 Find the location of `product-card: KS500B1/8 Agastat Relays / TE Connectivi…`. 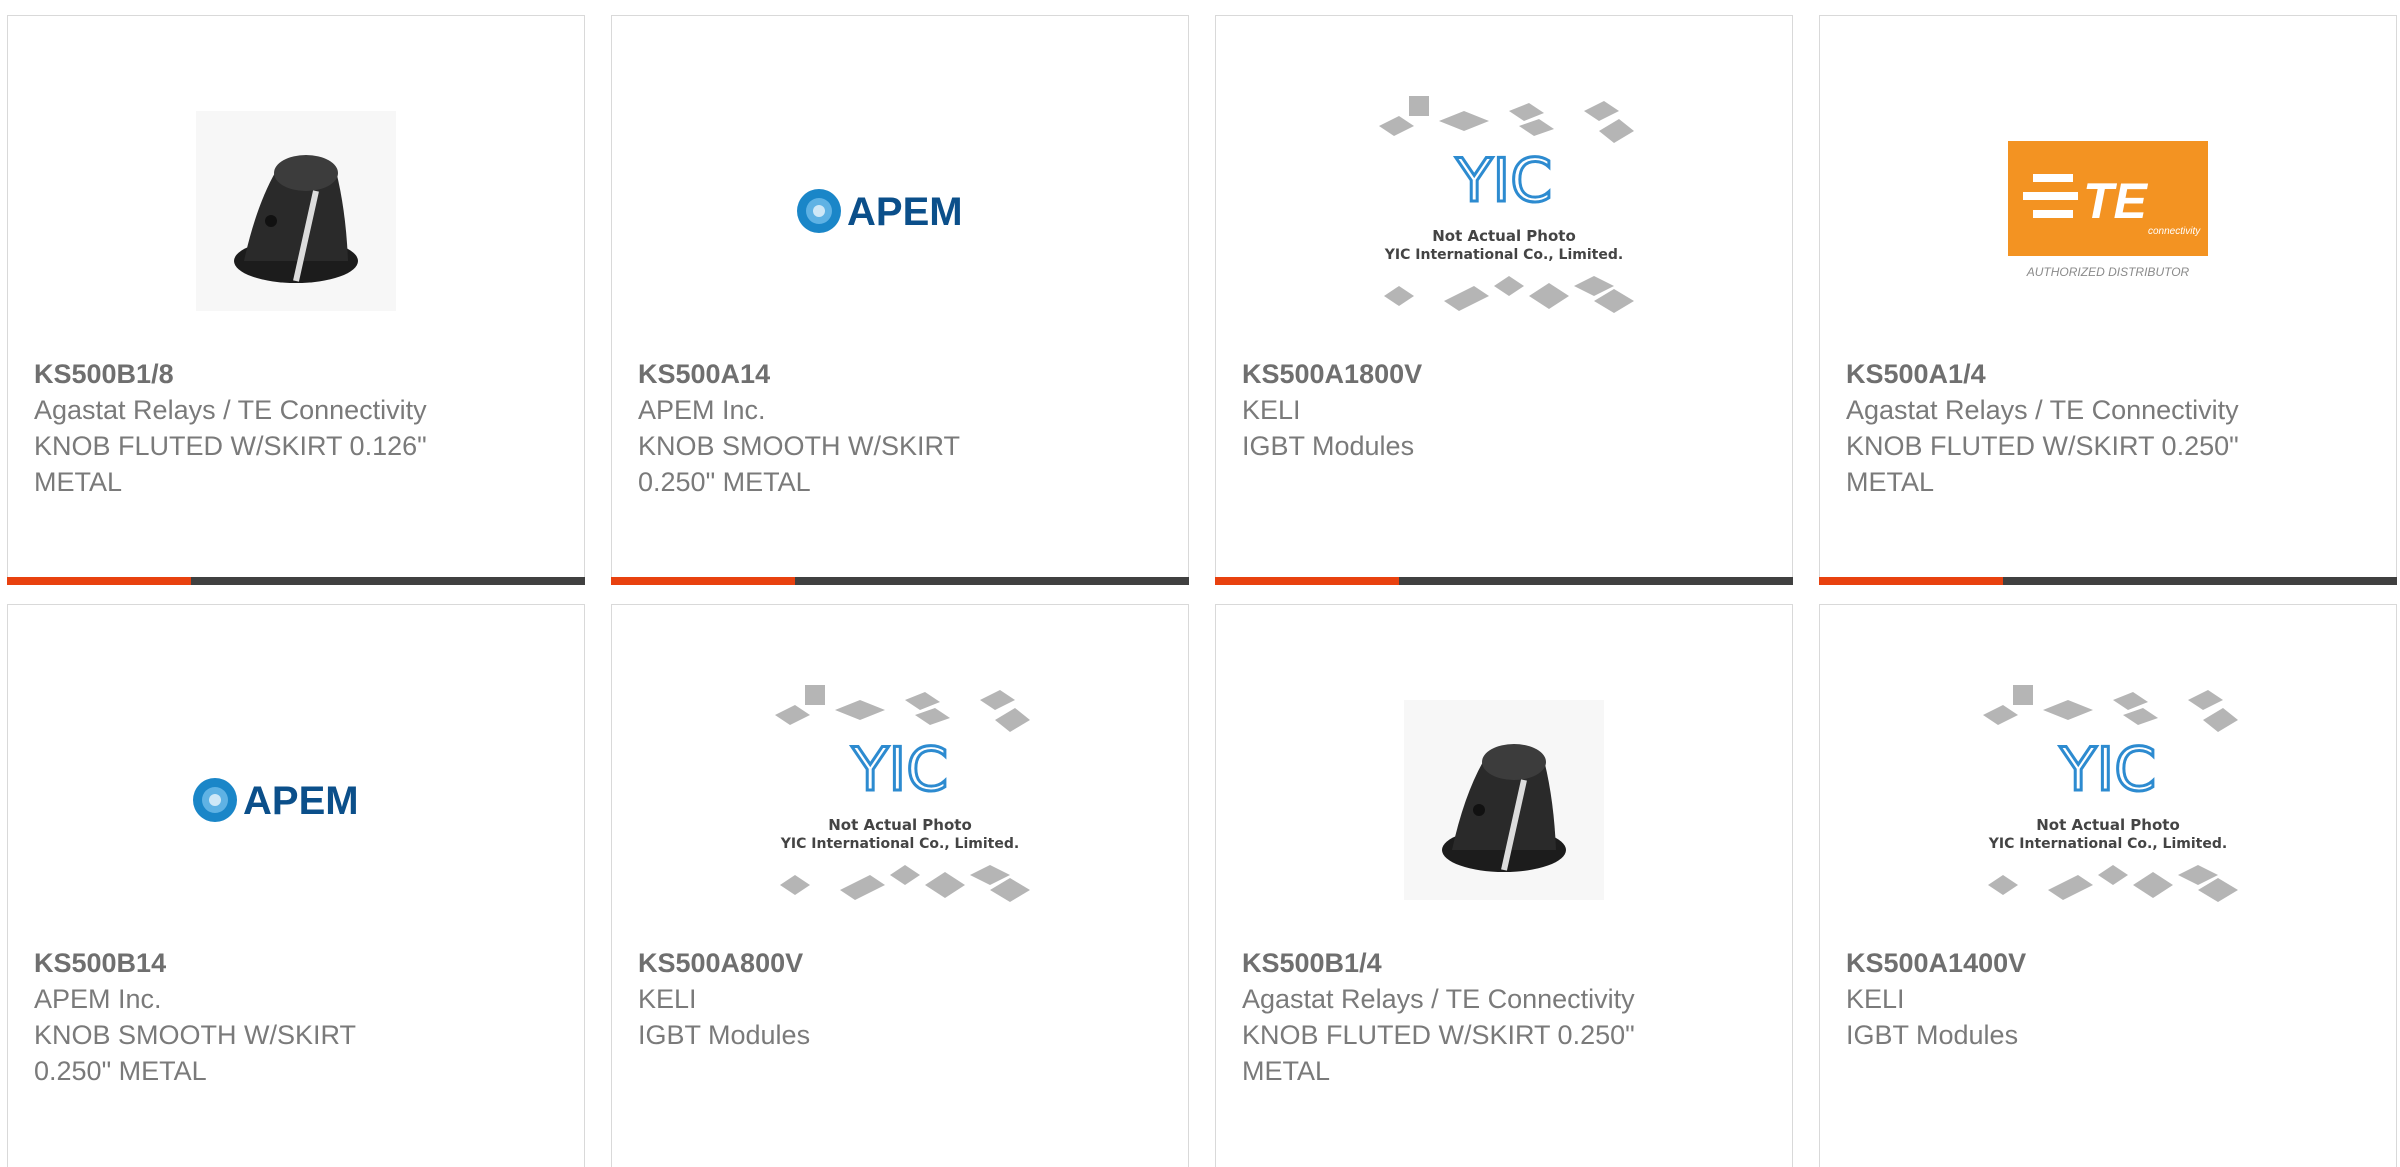

product-card: KS500B1/8 Agastat Relays / TE Connectivi… is located at coordinates (296, 300).